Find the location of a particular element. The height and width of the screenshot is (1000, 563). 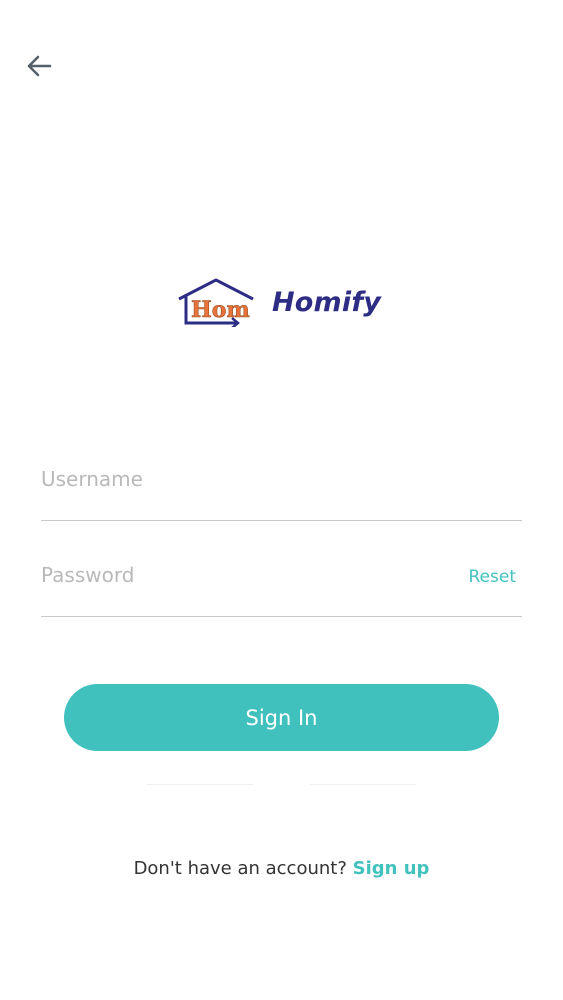

password-input is located at coordinates (241, 575).